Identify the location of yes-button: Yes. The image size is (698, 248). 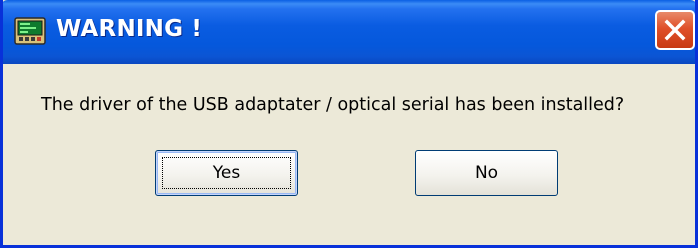
(226, 173).